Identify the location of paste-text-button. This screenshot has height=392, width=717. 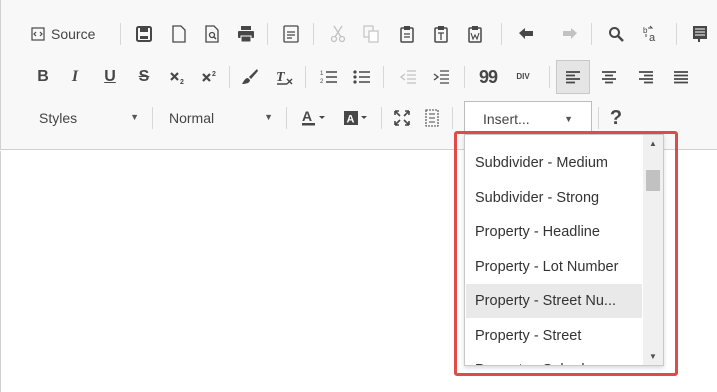
(441, 34).